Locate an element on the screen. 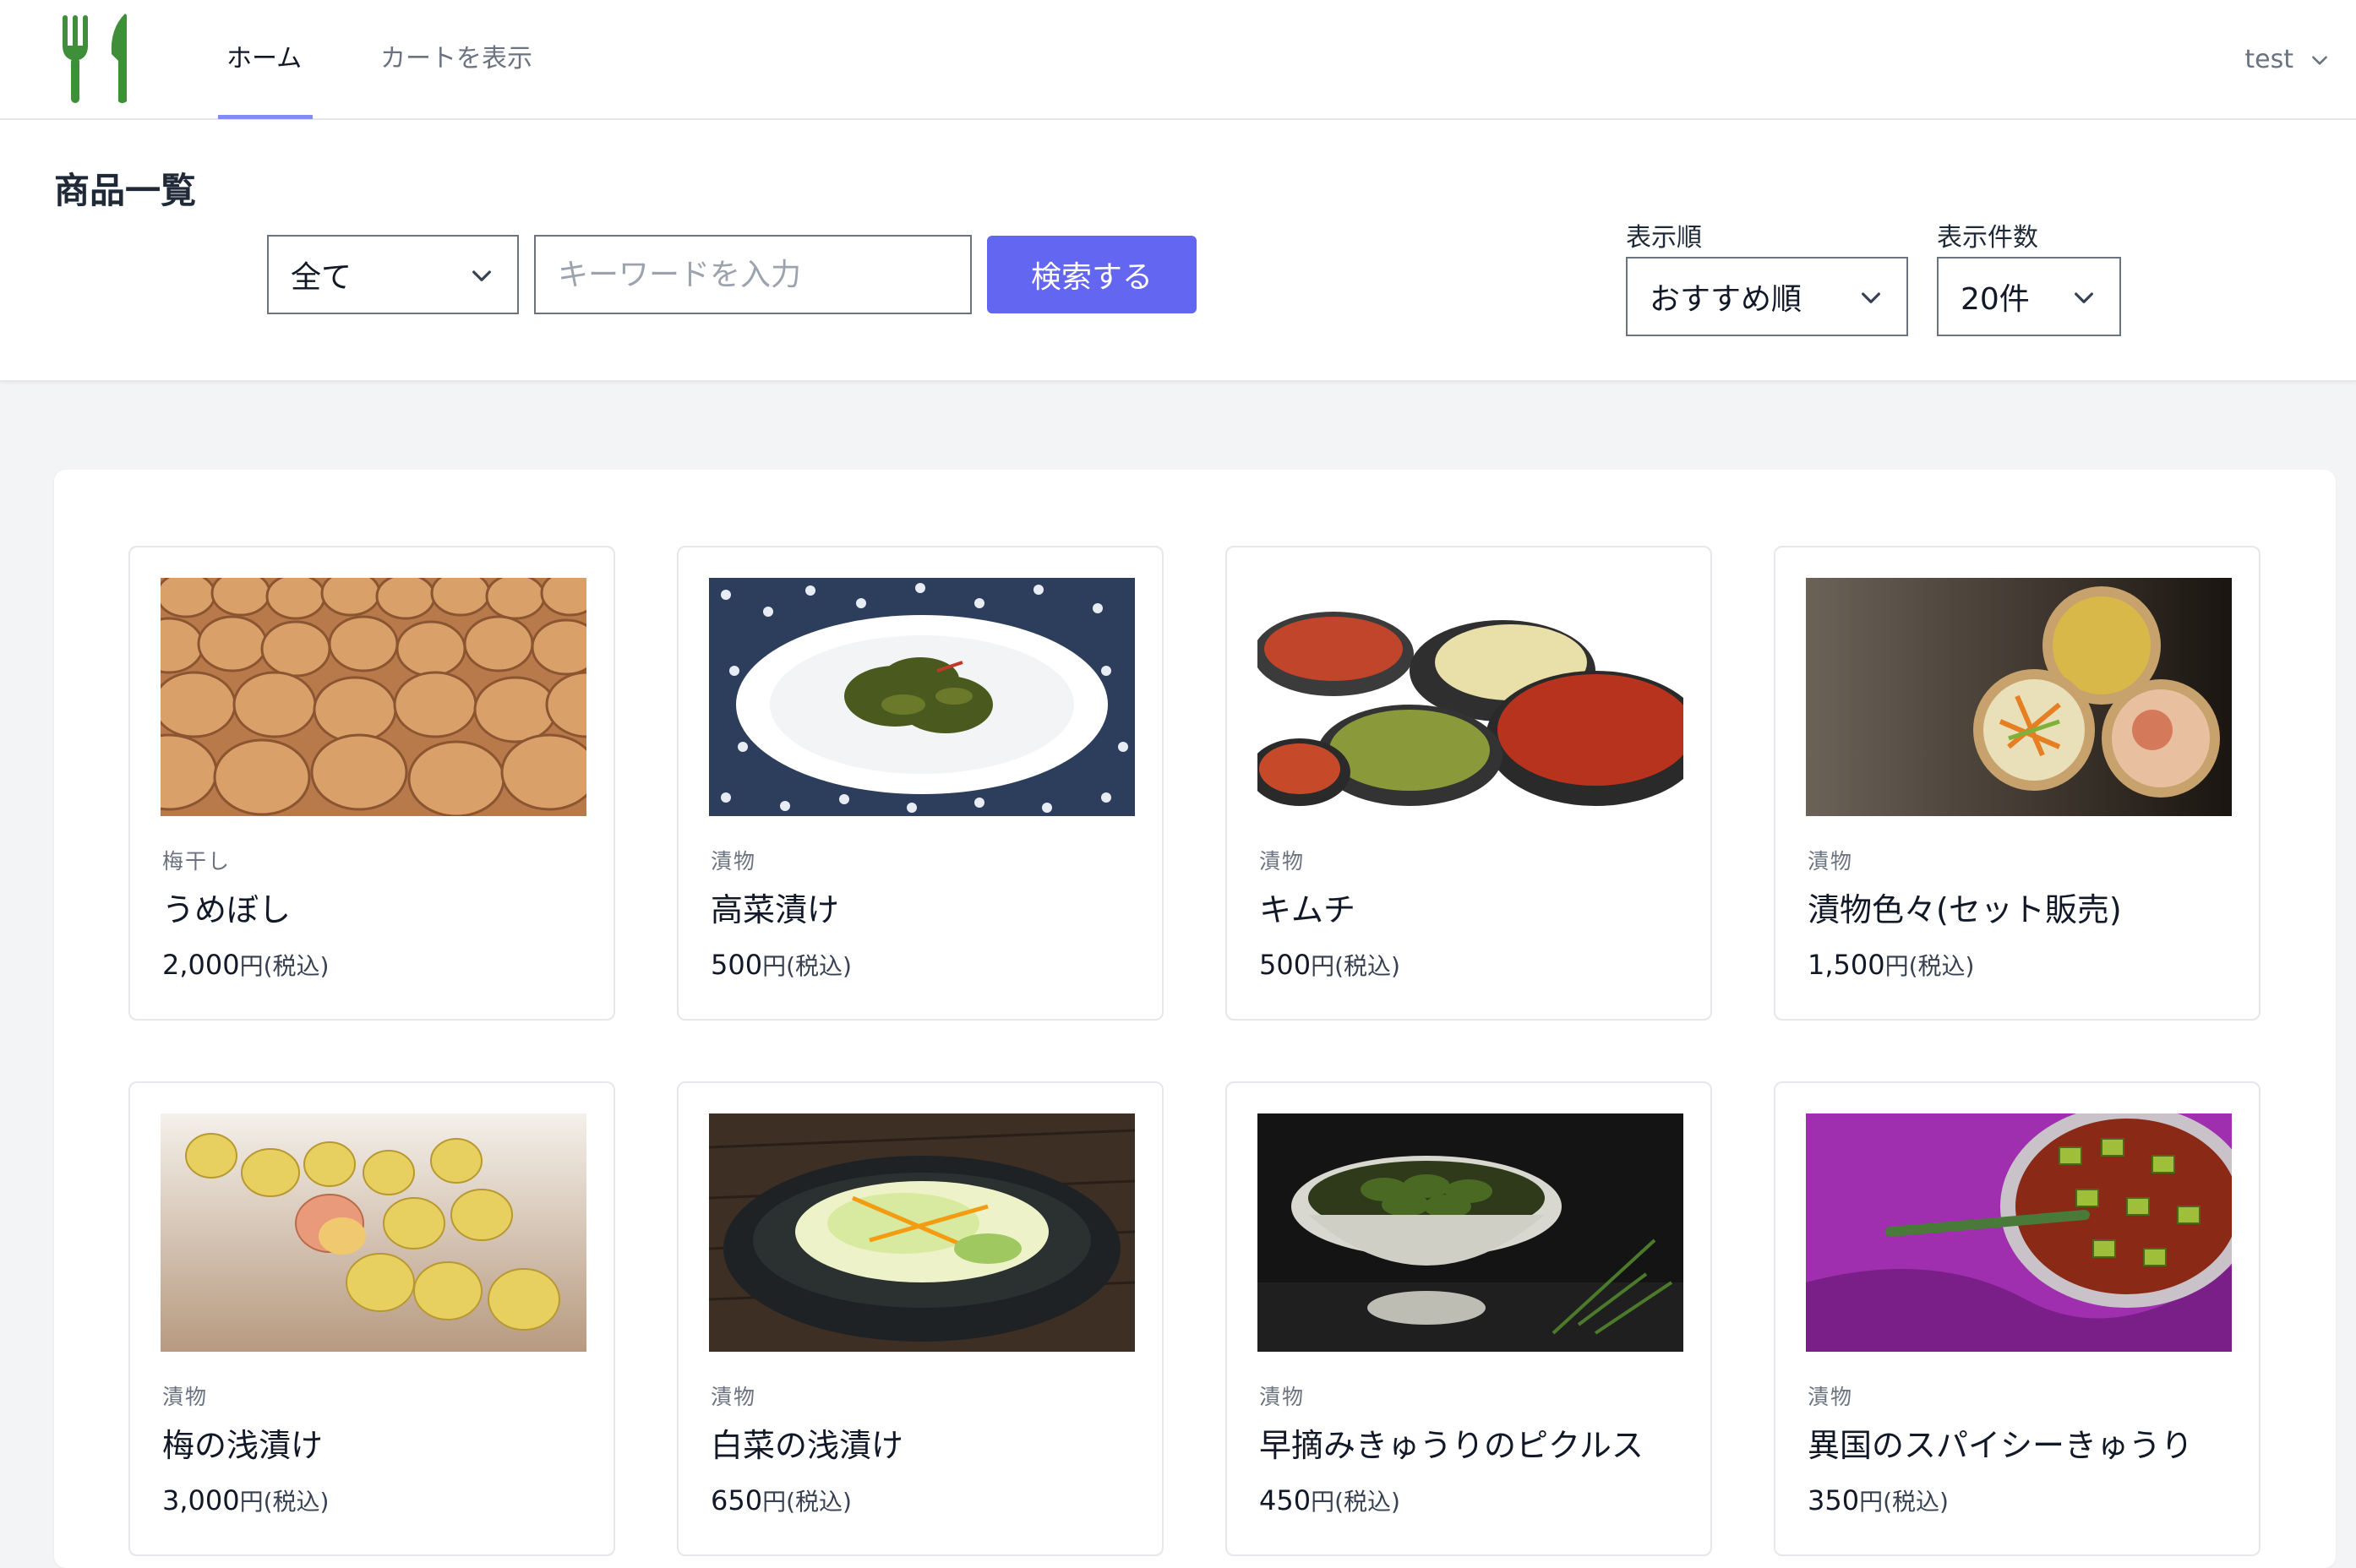  count-select-value: 20件 is located at coordinates (1996, 299).